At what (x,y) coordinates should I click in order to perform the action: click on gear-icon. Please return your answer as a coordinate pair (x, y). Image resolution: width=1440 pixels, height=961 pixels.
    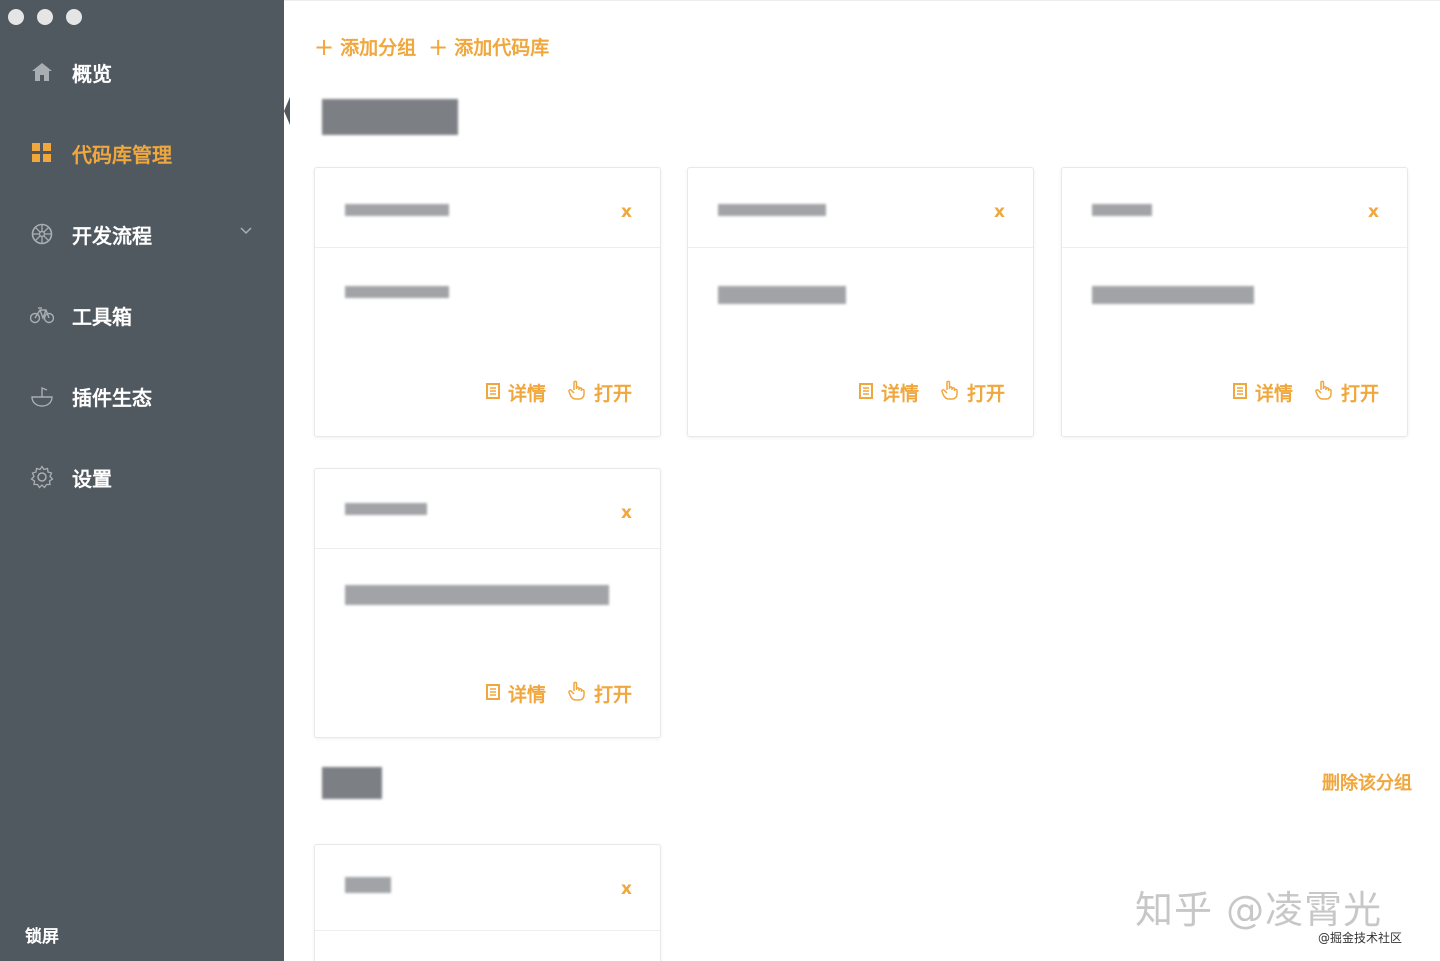
    Looking at the image, I should click on (42, 477).